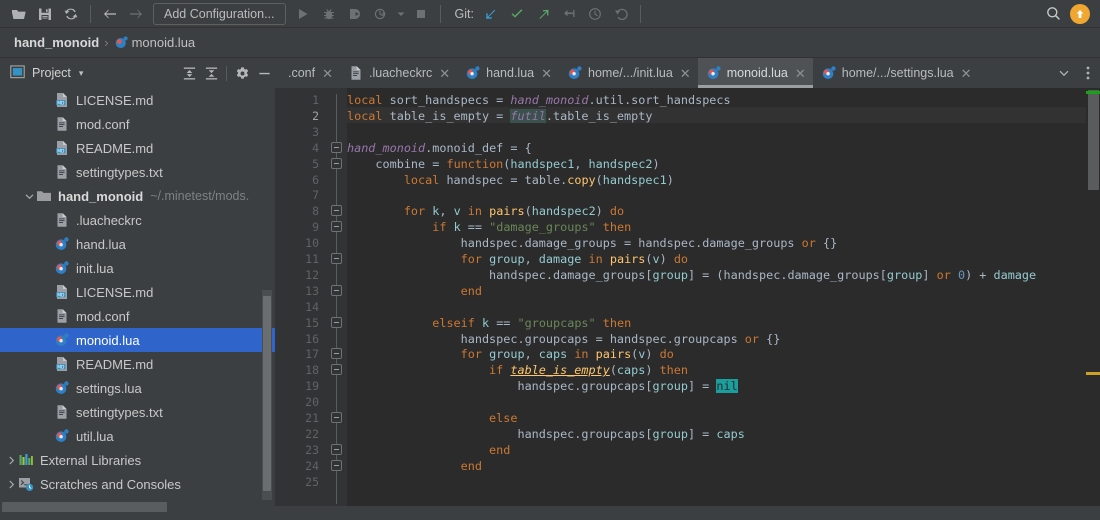 This screenshot has height=520, width=1100. Describe the element at coordinates (1093, 373) in the screenshot. I see `warning-marker` at that location.